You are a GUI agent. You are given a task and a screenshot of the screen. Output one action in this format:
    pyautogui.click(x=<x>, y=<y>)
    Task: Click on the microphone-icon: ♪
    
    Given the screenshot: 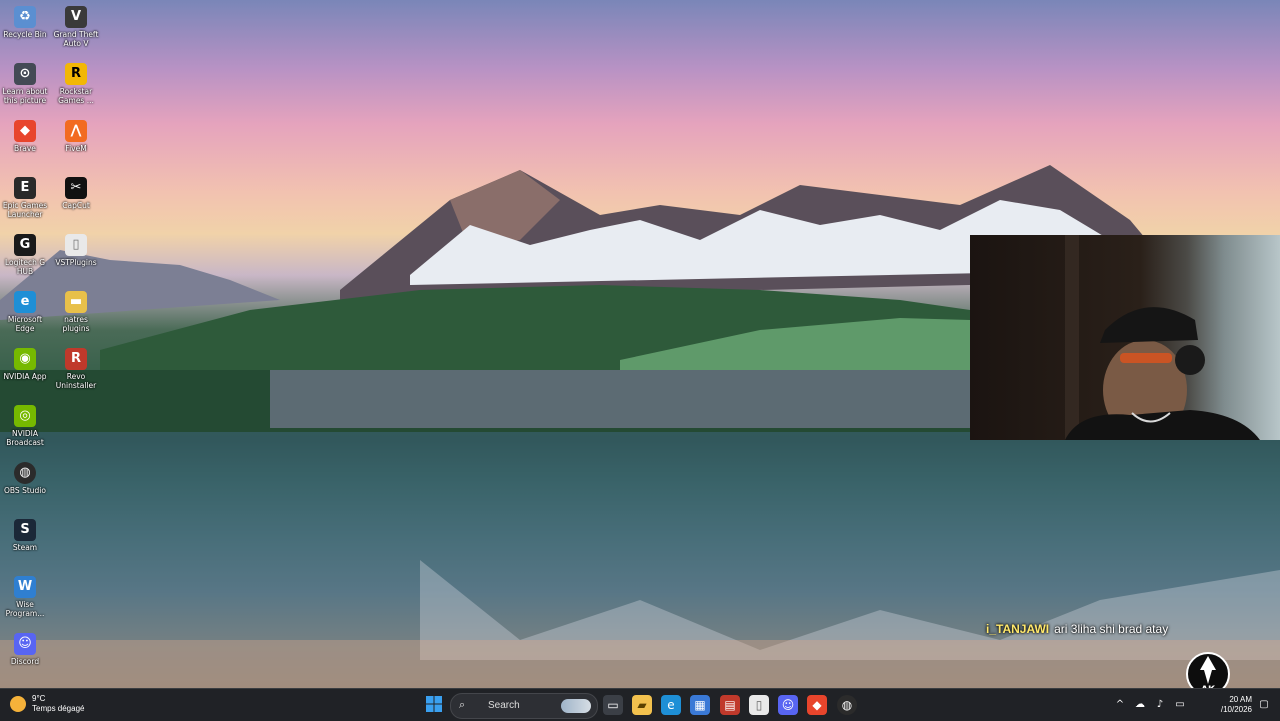 What is the action you would take?
    pyautogui.click(x=1160, y=705)
    